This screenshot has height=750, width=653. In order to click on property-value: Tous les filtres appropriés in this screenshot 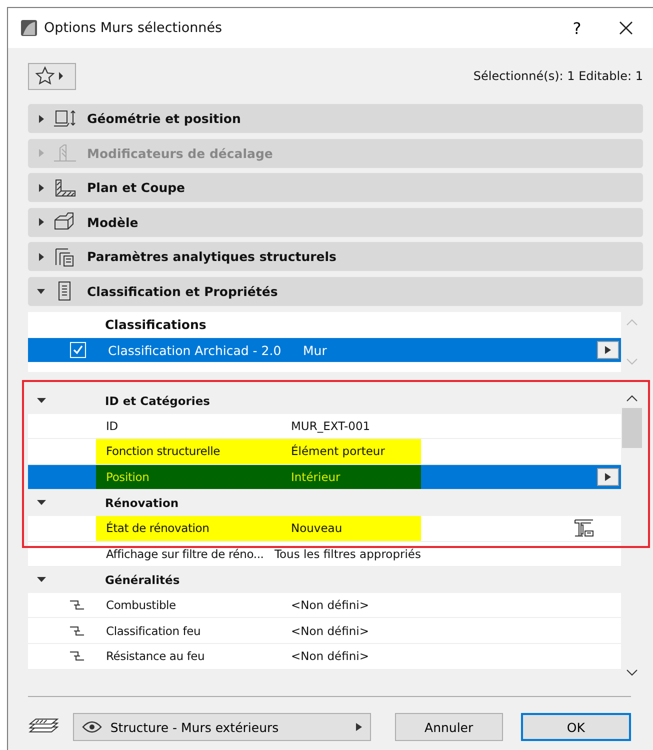, I will do `click(347, 553)`.